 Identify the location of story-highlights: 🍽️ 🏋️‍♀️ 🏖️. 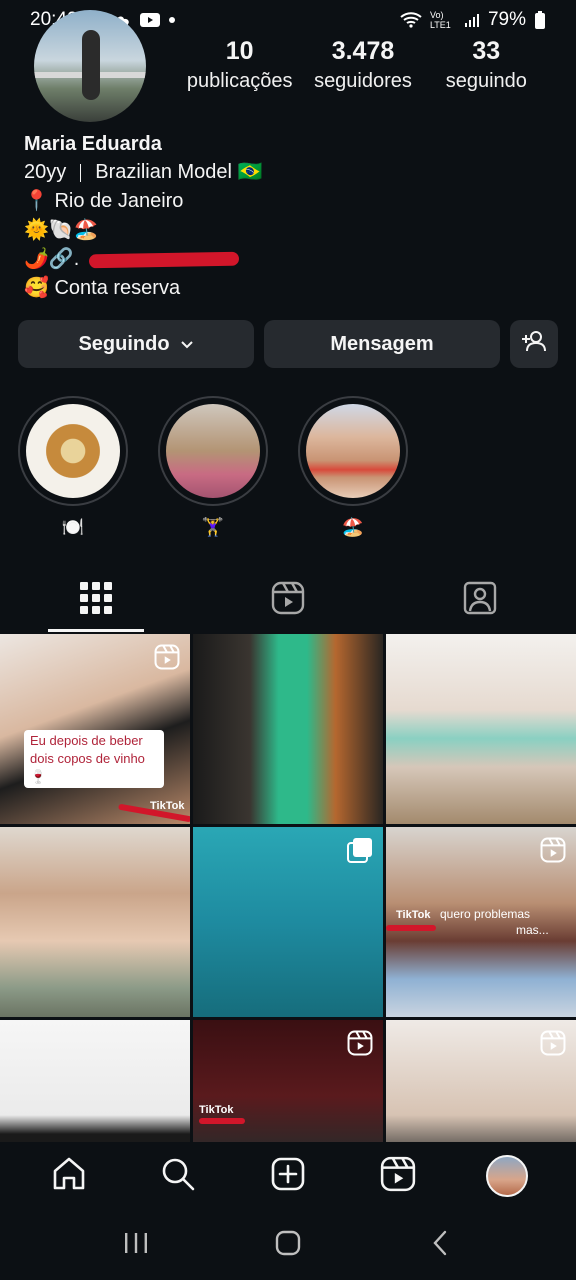
(213, 467).